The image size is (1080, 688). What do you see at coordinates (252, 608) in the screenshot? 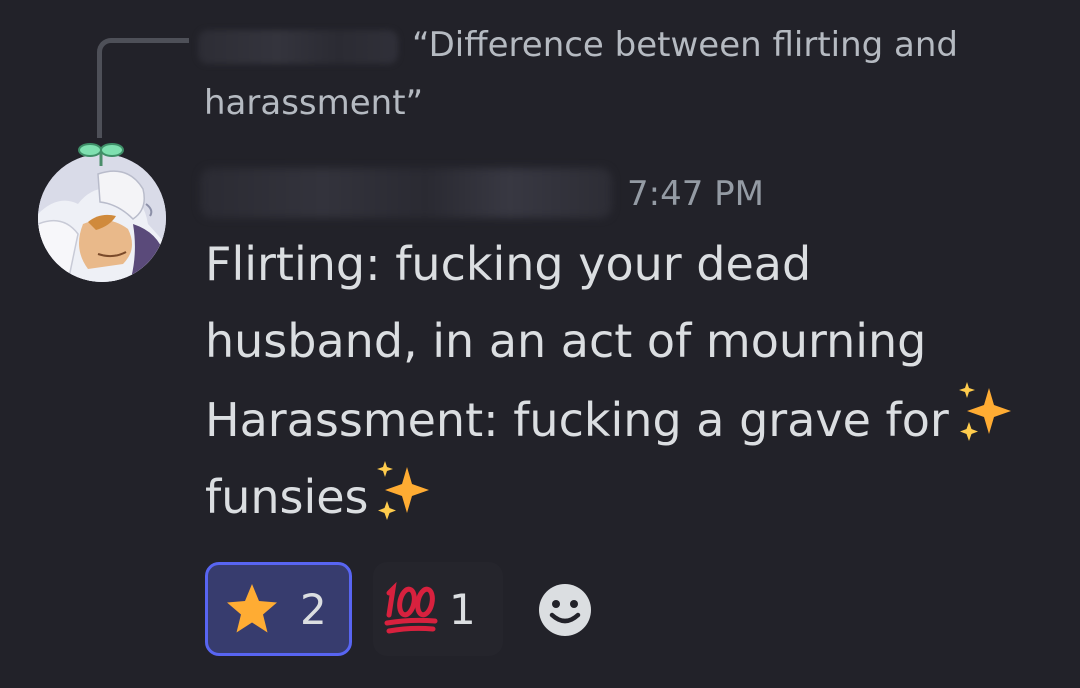
I see `star-emoji-icon` at bounding box center [252, 608].